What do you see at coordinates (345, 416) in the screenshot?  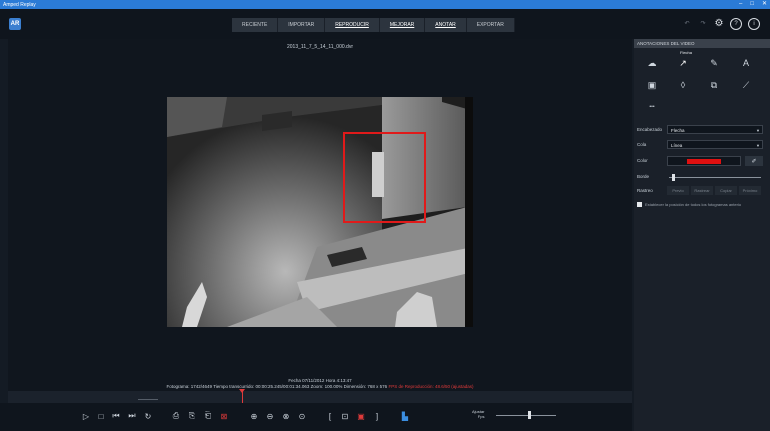 I see `select-range-icon: ⊡` at bounding box center [345, 416].